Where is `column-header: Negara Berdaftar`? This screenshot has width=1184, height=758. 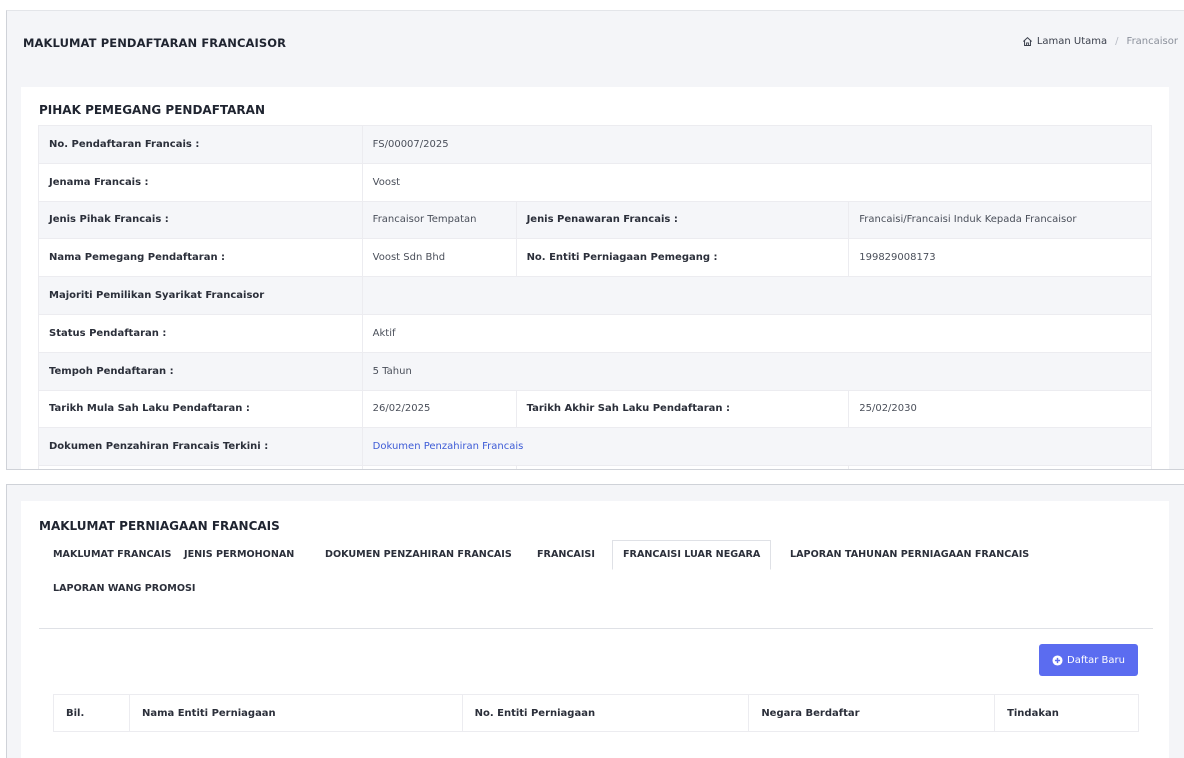 column-header: Negara Berdaftar is located at coordinates (872, 713).